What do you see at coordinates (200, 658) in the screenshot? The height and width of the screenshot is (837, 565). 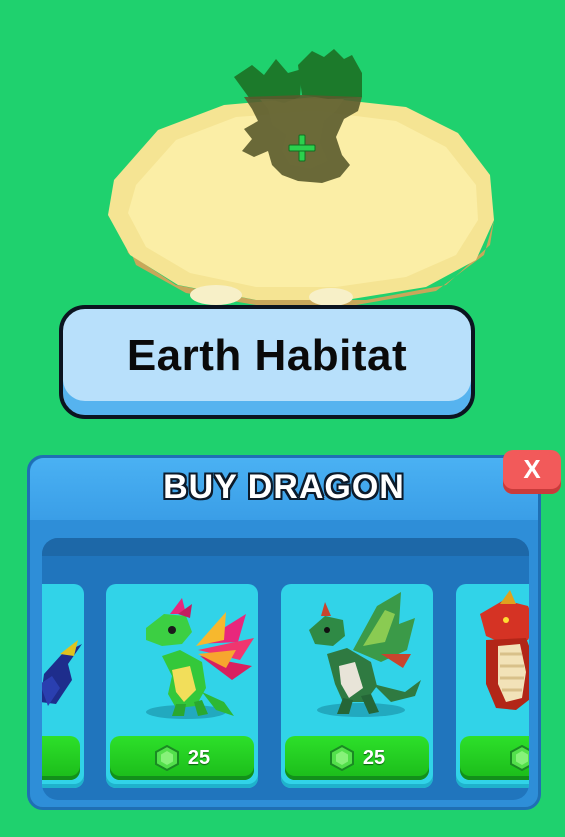 I see `green-flower-dragon-icon` at bounding box center [200, 658].